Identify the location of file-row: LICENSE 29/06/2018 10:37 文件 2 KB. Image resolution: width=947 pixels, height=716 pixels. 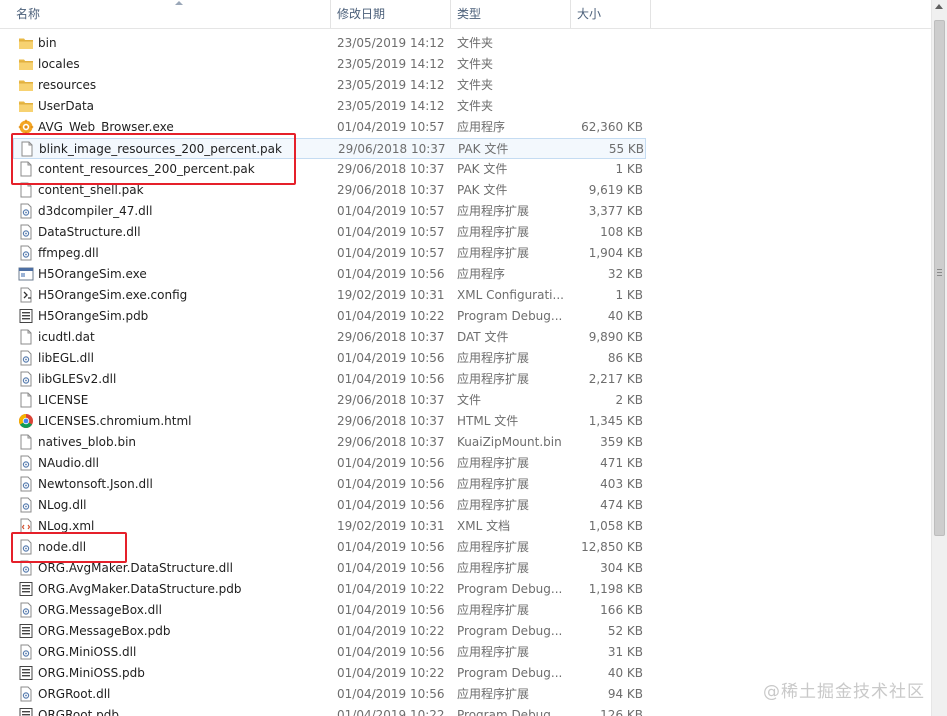
(329, 400).